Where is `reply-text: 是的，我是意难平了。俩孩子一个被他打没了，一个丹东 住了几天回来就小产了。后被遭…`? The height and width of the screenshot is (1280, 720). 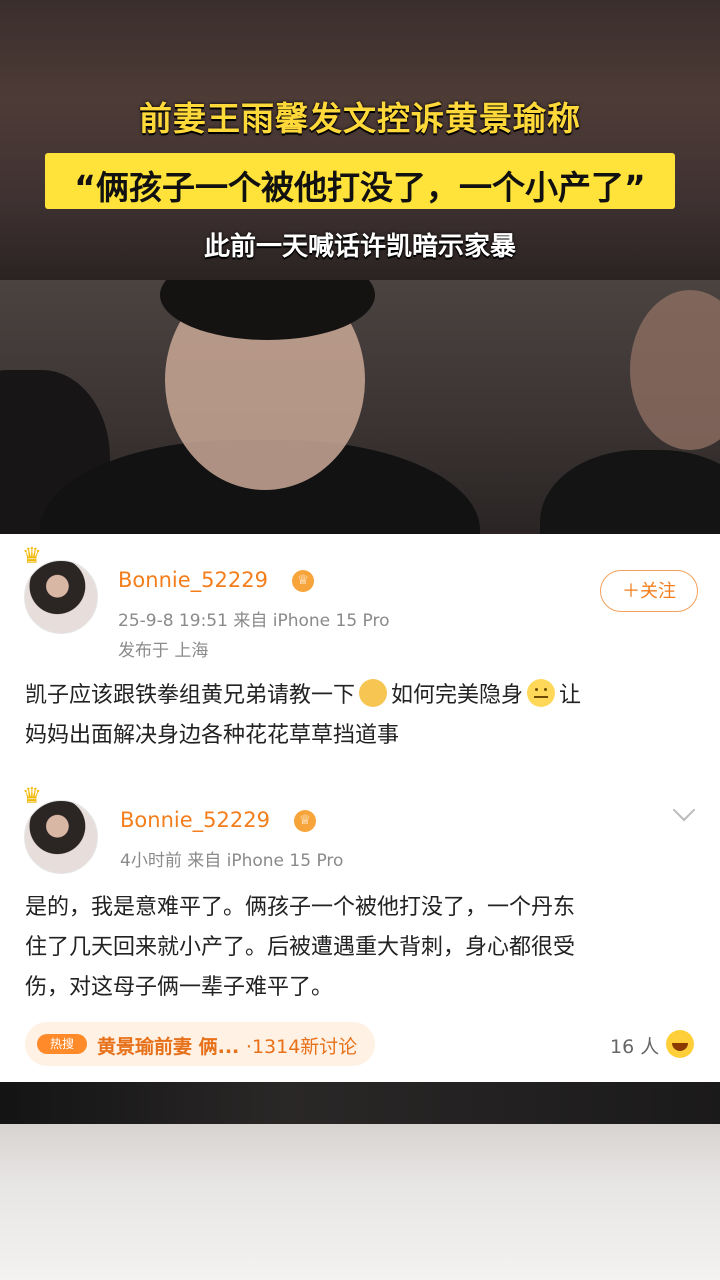 reply-text: 是的，我是意难平了。俩孩子一个被他打没了，一个丹东 住了几天回来就小产了。后被遭… is located at coordinates (300, 948).